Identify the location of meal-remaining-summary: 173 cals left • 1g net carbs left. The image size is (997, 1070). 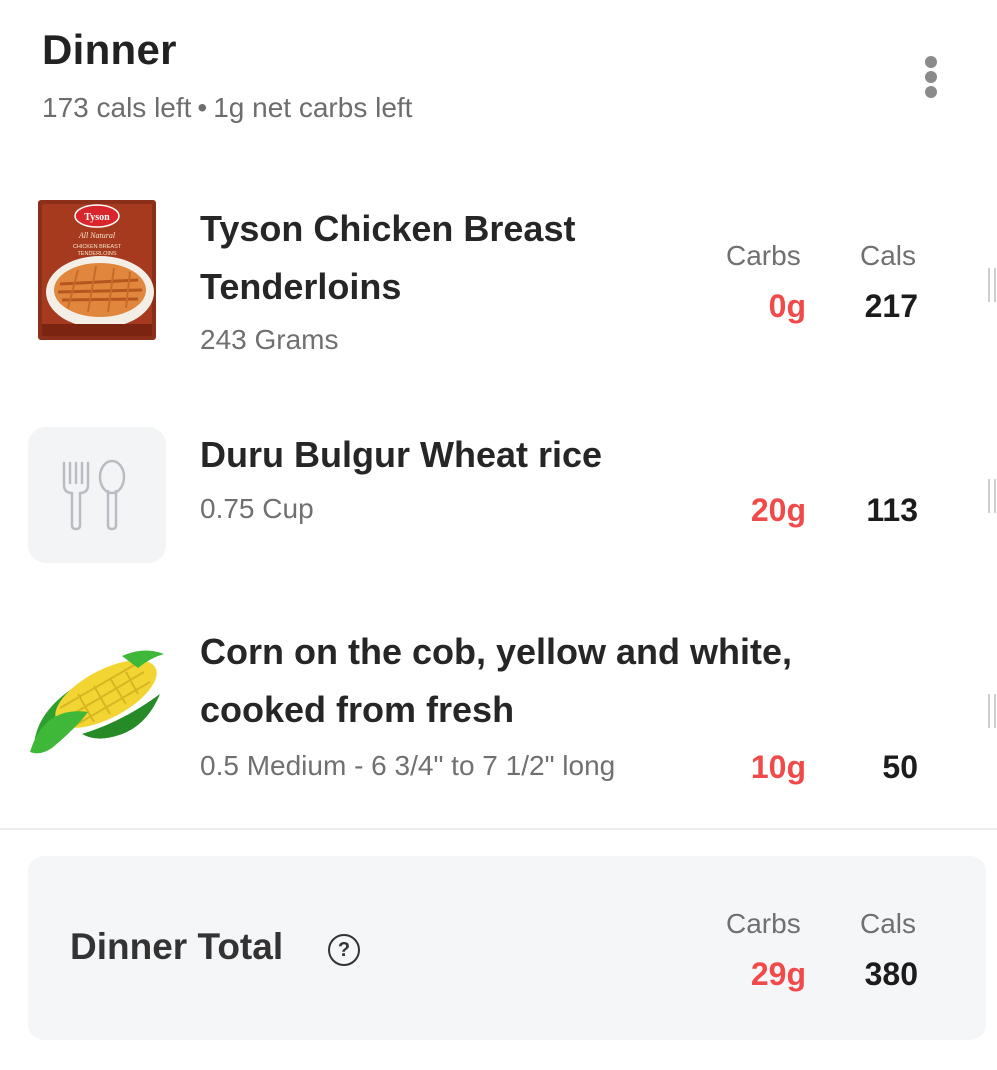
(227, 108).